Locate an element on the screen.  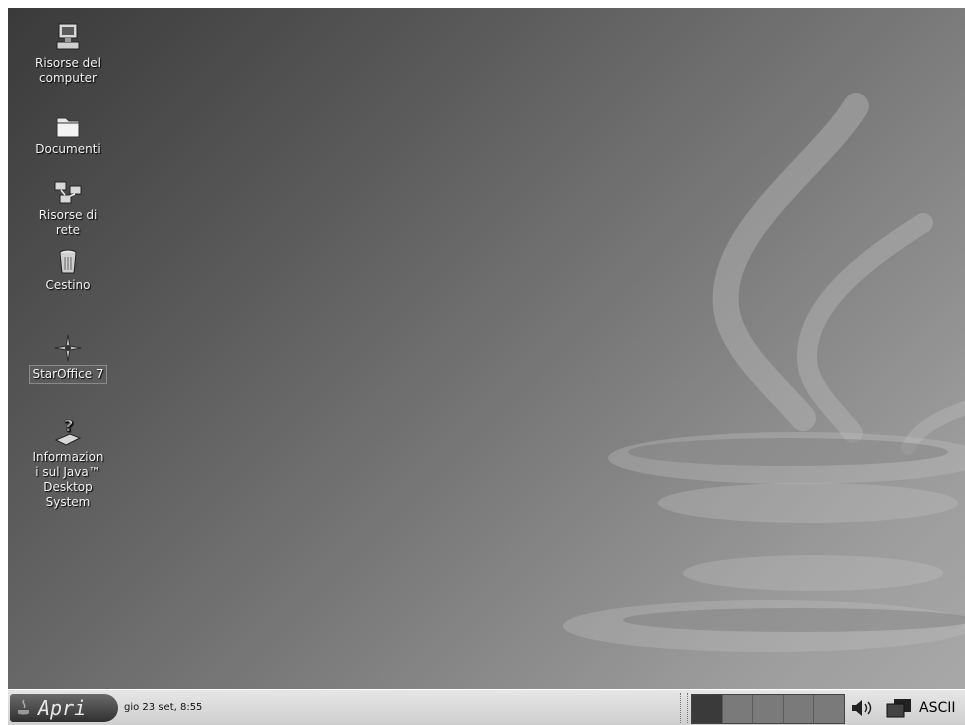
desktop-icon-label: Risorse del computer is located at coordinates (68, 70).